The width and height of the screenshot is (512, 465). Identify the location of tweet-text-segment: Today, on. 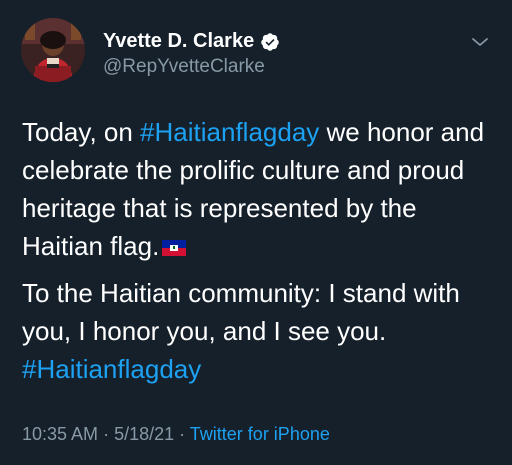
(81, 132).